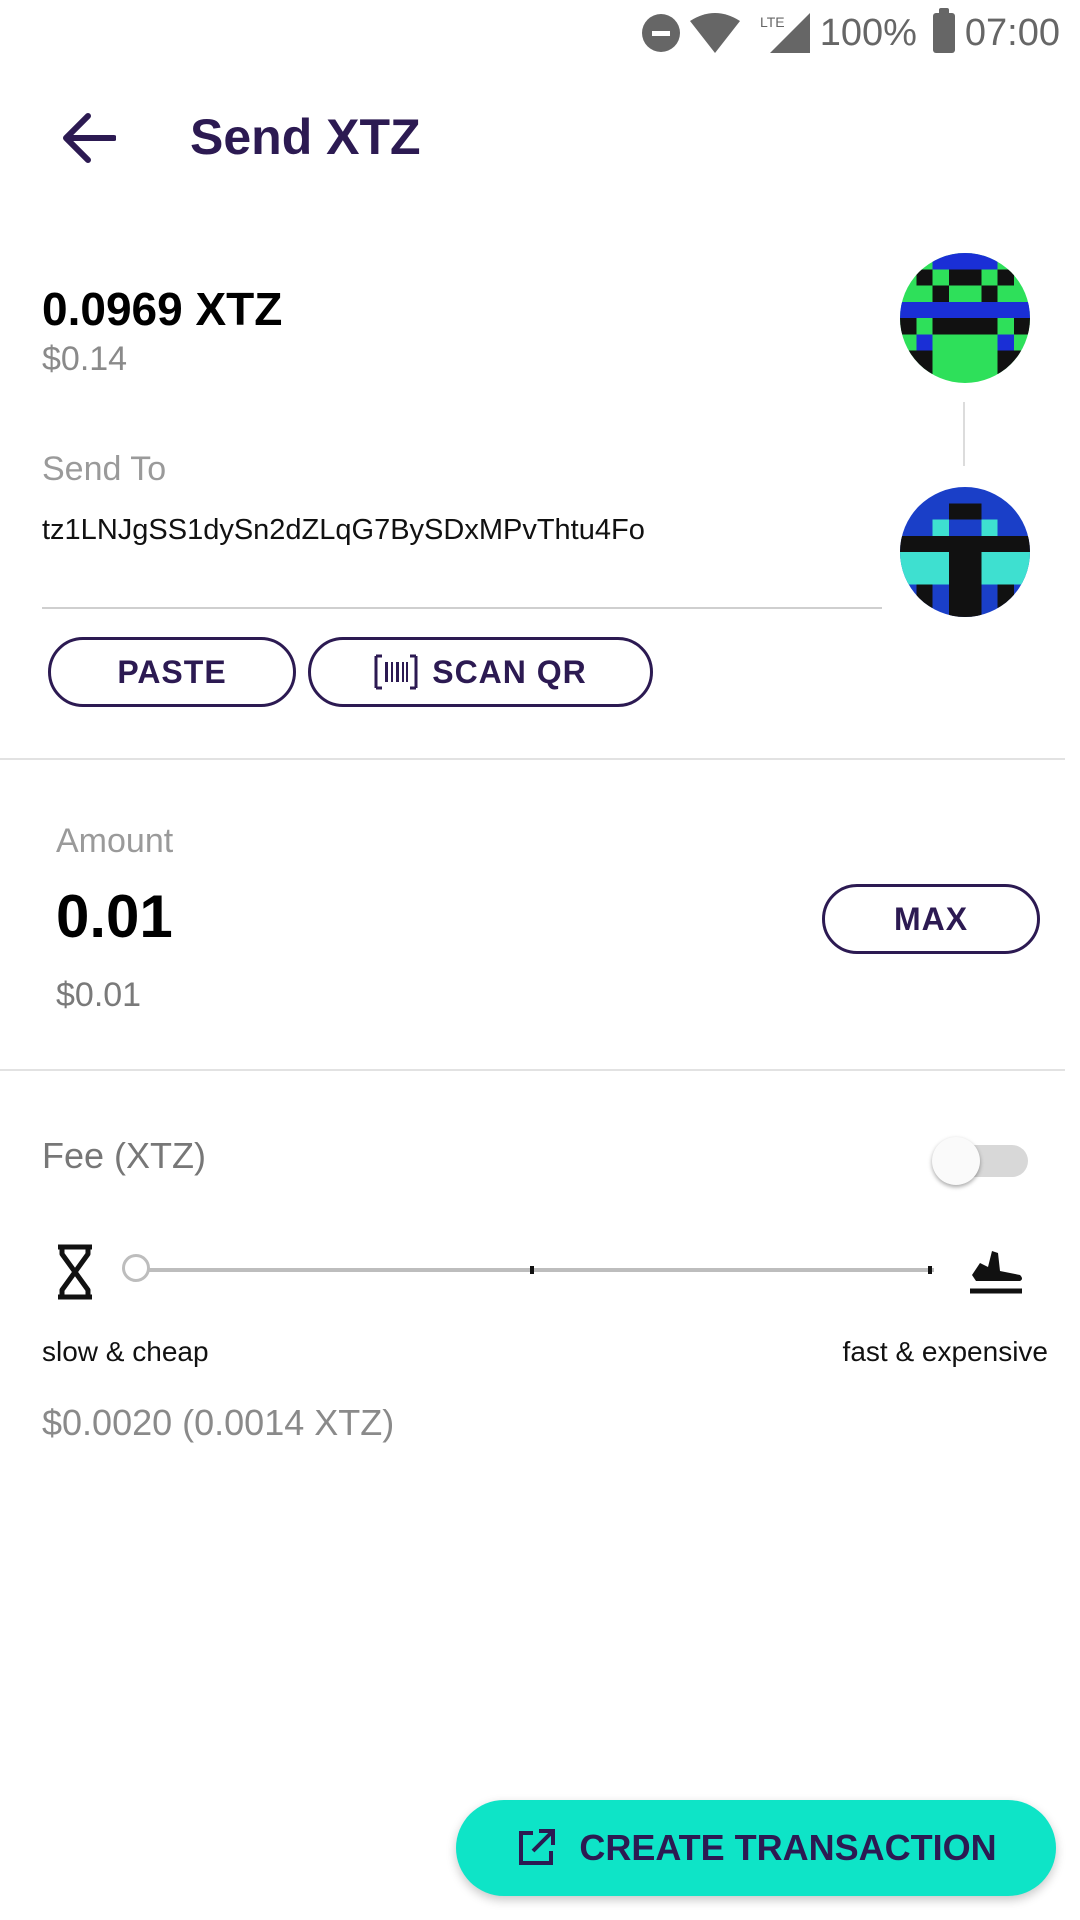 Image resolution: width=1080 pixels, height=1920 pixels. Describe the element at coordinates (343, 530) in the screenshot. I see `recipient-address-input: tz1LNJgSS1dySn2dZLqG7BySDxMPvThtu4Fo` at that location.